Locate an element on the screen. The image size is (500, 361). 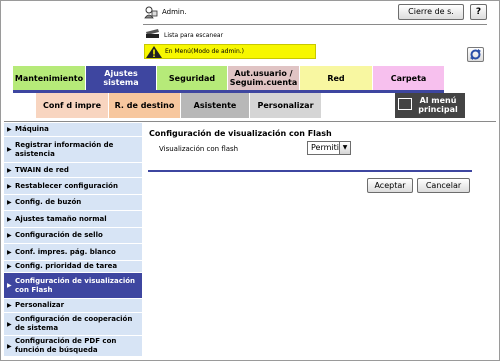
sidebar-item-sello: ▶ Configuración de sello is located at coordinates (73, 236).